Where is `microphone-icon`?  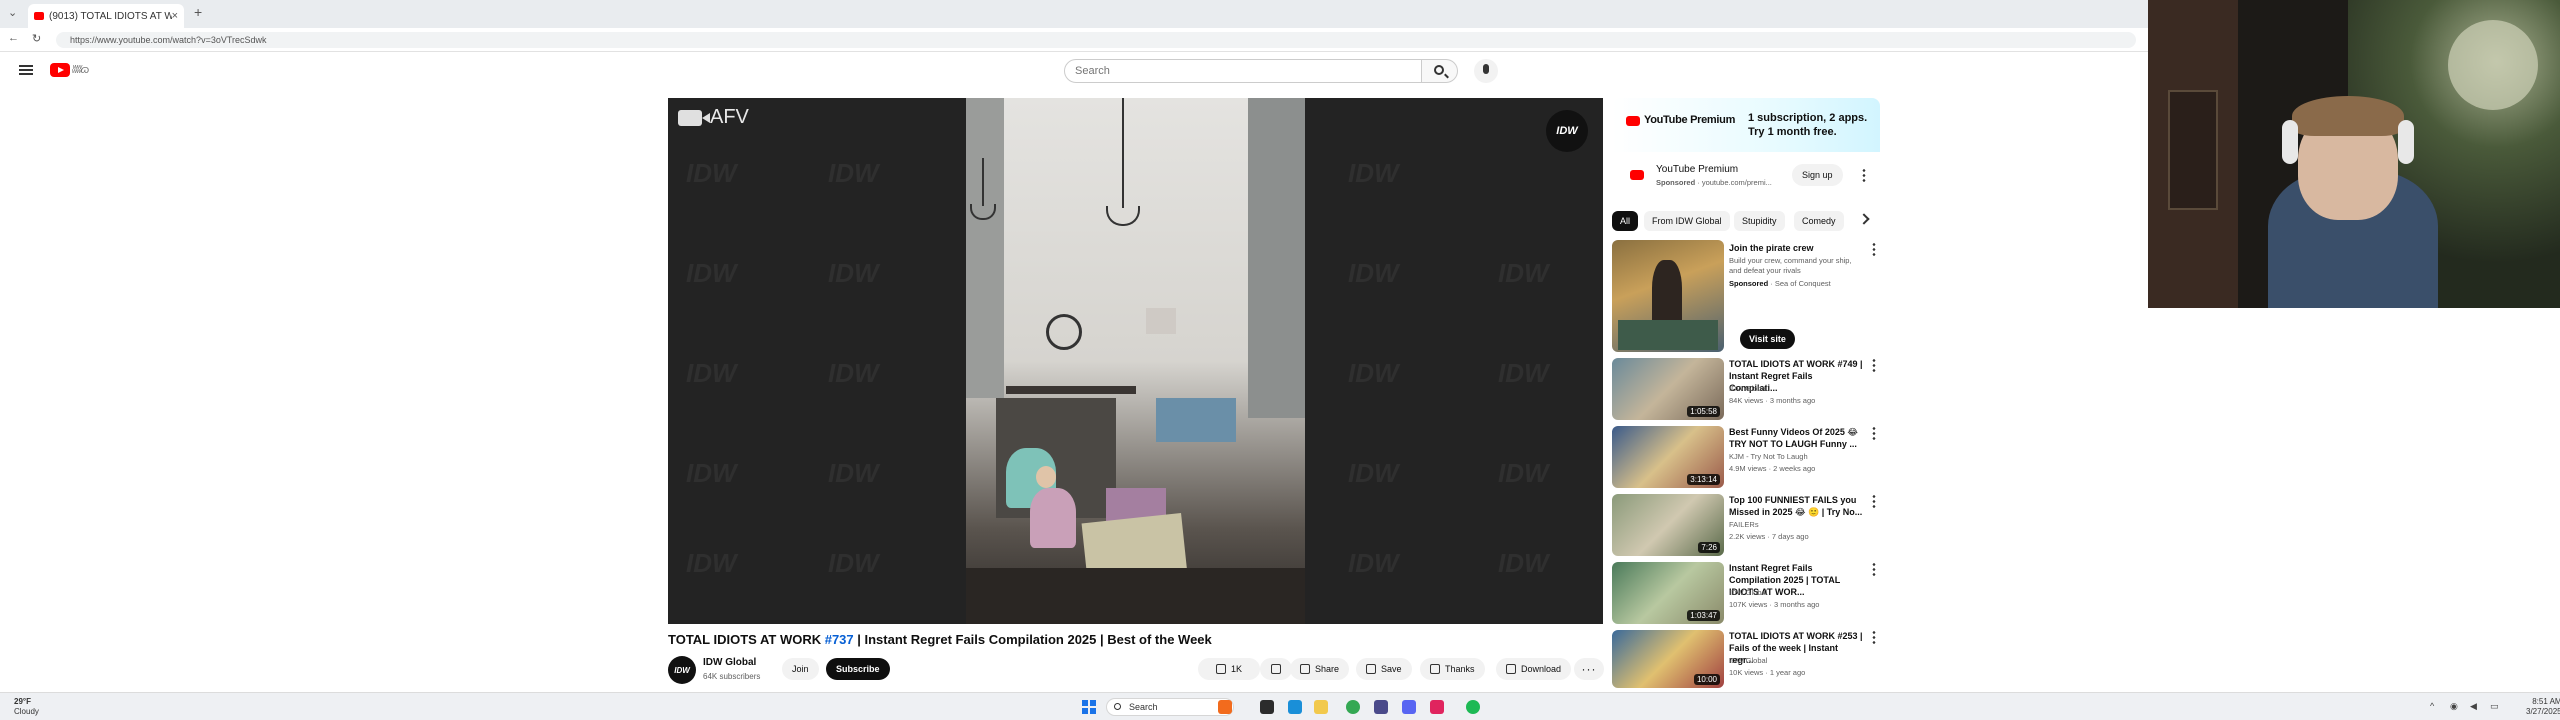 microphone-icon is located at coordinates (1486, 69).